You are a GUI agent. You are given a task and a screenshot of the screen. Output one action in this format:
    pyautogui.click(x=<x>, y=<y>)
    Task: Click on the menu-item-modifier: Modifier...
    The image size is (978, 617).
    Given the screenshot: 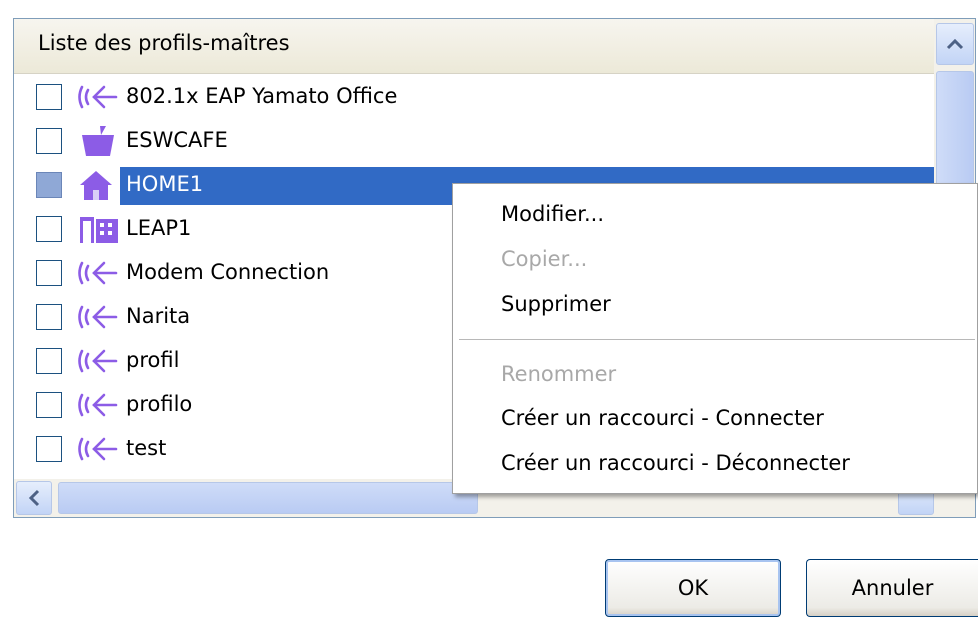 What is the action you would take?
    pyautogui.click(x=552, y=214)
    